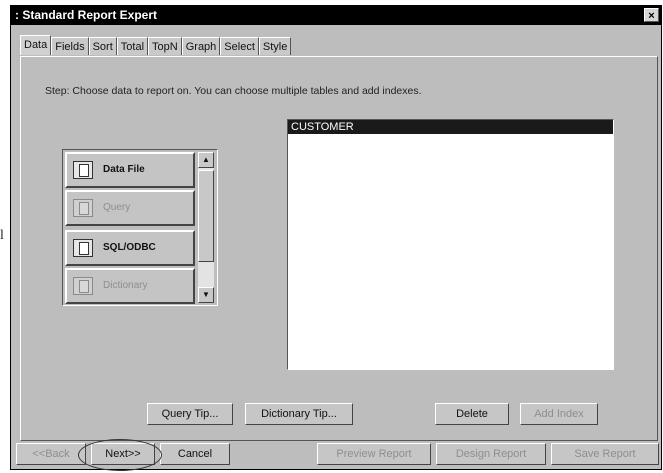 The height and width of the screenshot is (473, 663). What do you see at coordinates (83, 286) in the screenshot?
I see `dictionary-icon` at bounding box center [83, 286].